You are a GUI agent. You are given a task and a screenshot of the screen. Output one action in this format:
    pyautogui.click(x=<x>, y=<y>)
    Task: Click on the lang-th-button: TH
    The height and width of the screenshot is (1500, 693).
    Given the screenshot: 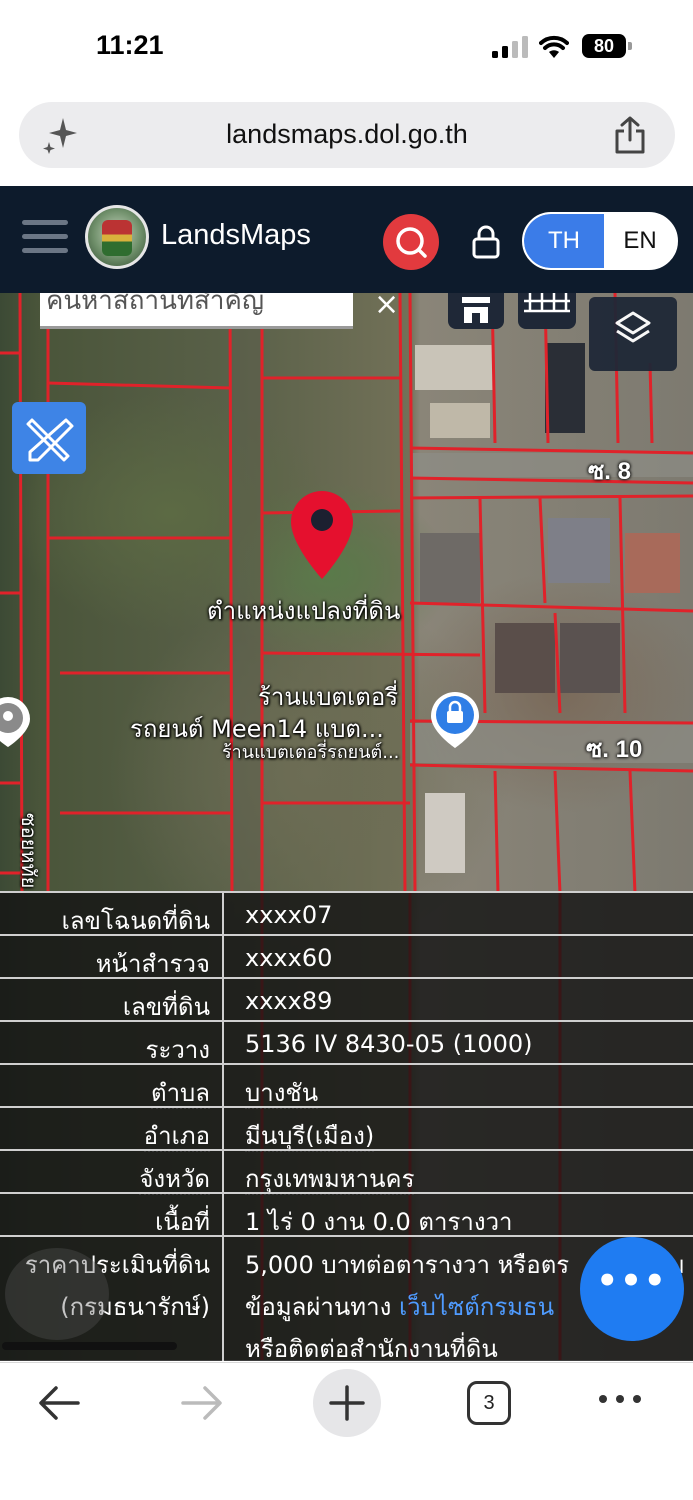 What is the action you would take?
    pyautogui.click(x=564, y=241)
    